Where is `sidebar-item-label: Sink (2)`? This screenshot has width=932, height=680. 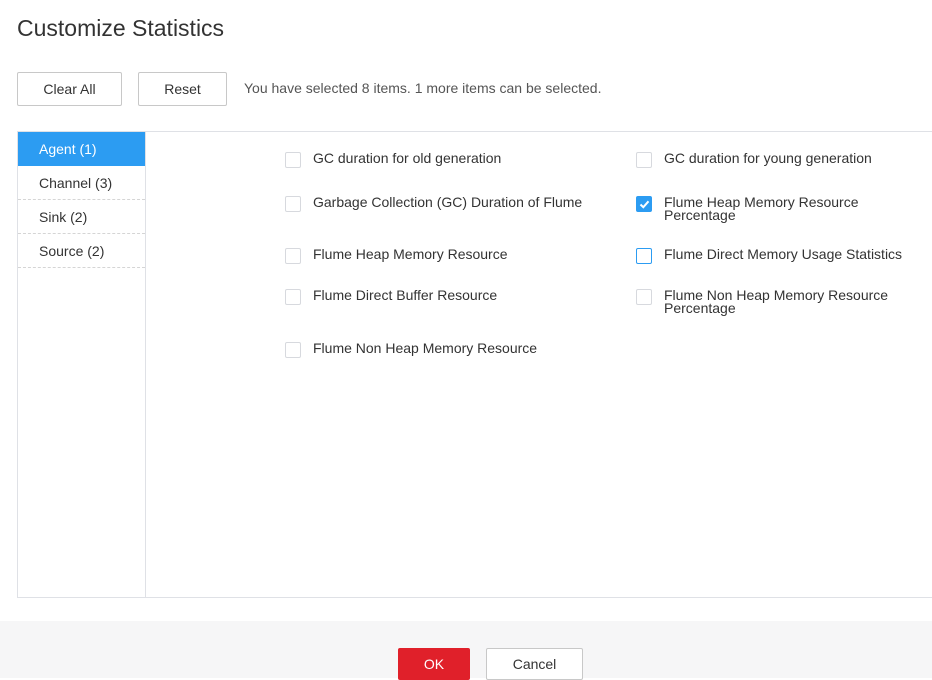
sidebar-item-label: Sink (2) is located at coordinates (63, 217).